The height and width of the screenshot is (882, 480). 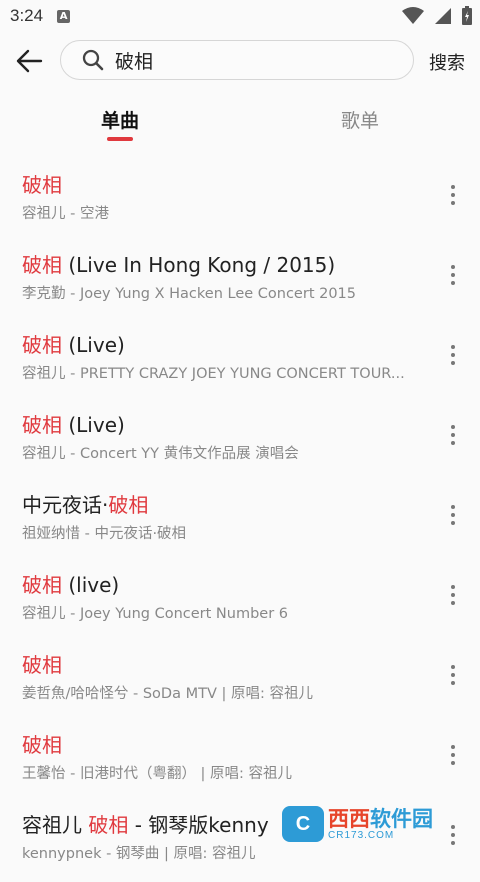 What do you see at coordinates (145, 825) in the screenshot?
I see `song-title: 容祖儿 破相 - 钢琴版kenny` at bounding box center [145, 825].